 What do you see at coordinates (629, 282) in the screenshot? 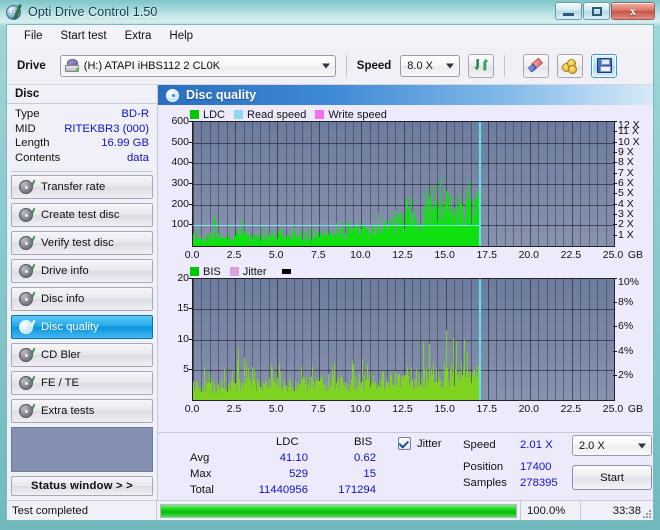
I see `y2-tick-label: 10%` at bounding box center [629, 282].